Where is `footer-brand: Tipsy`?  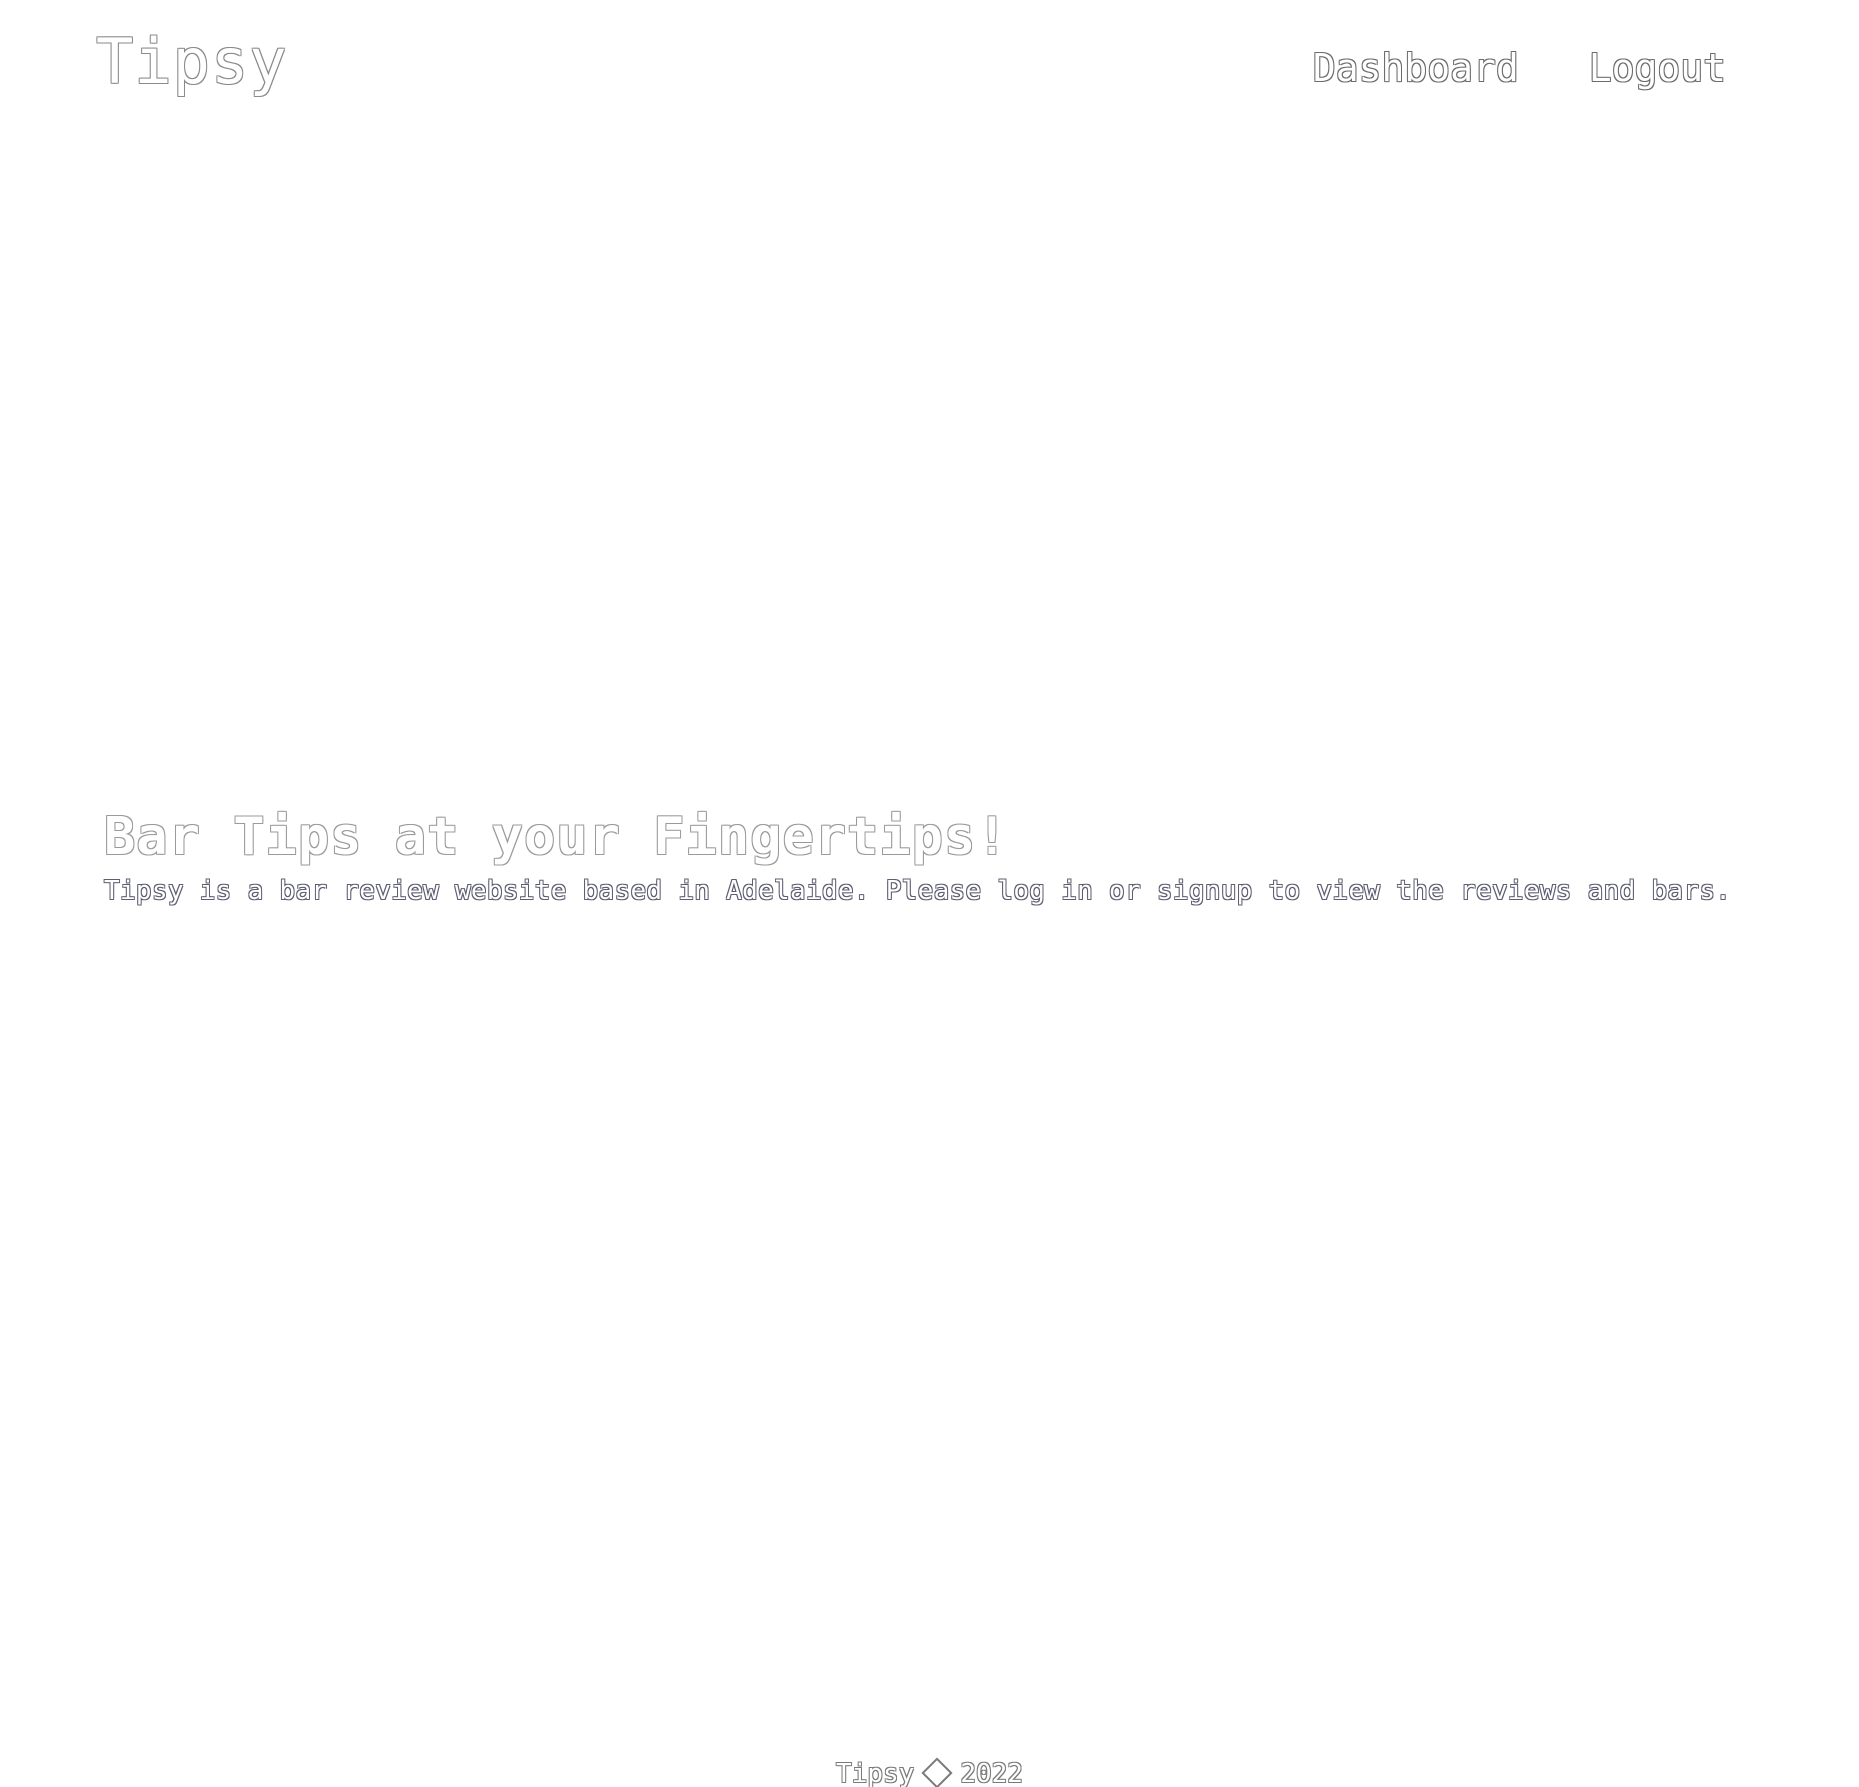
footer-brand: Tipsy is located at coordinates (875, 1773).